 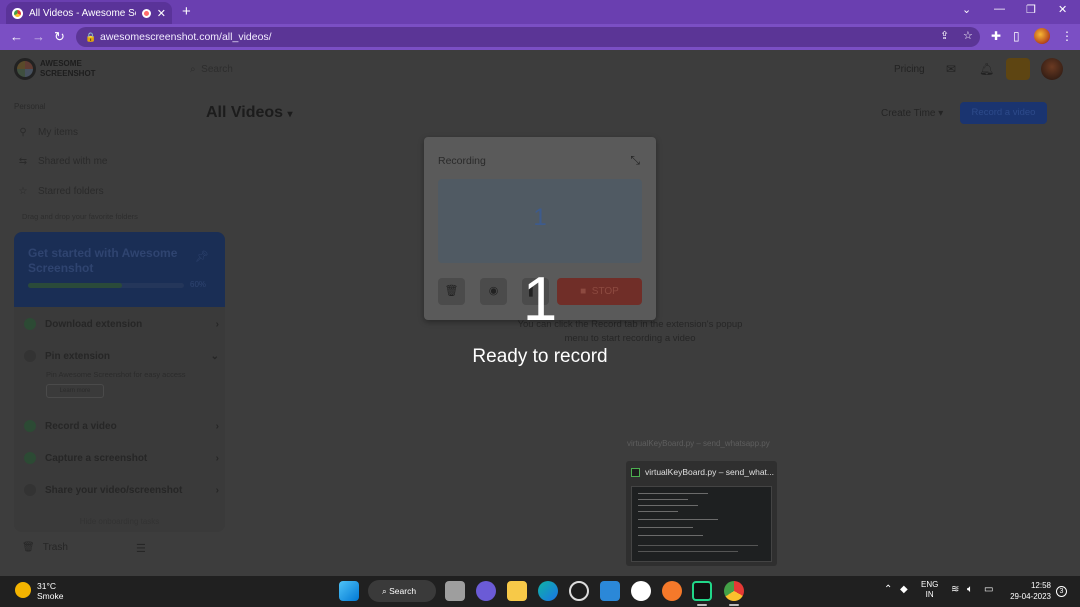 What do you see at coordinates (517, 591) in the screenshot?
I see `file-explorer-icon` at bounding box center [517, 591].